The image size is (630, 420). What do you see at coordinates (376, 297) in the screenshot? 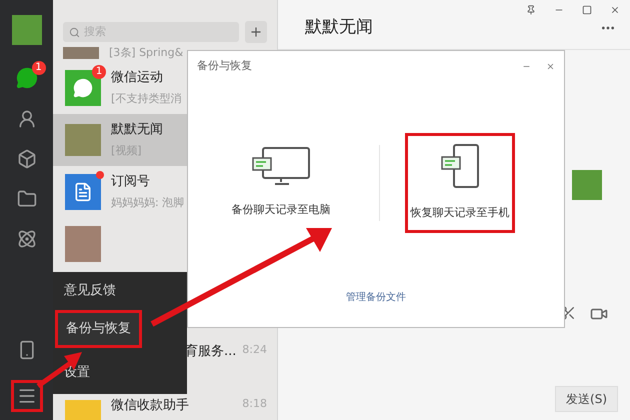
I see `manage-backups-link: 管理备份文件` at bounding box center [376, 297].